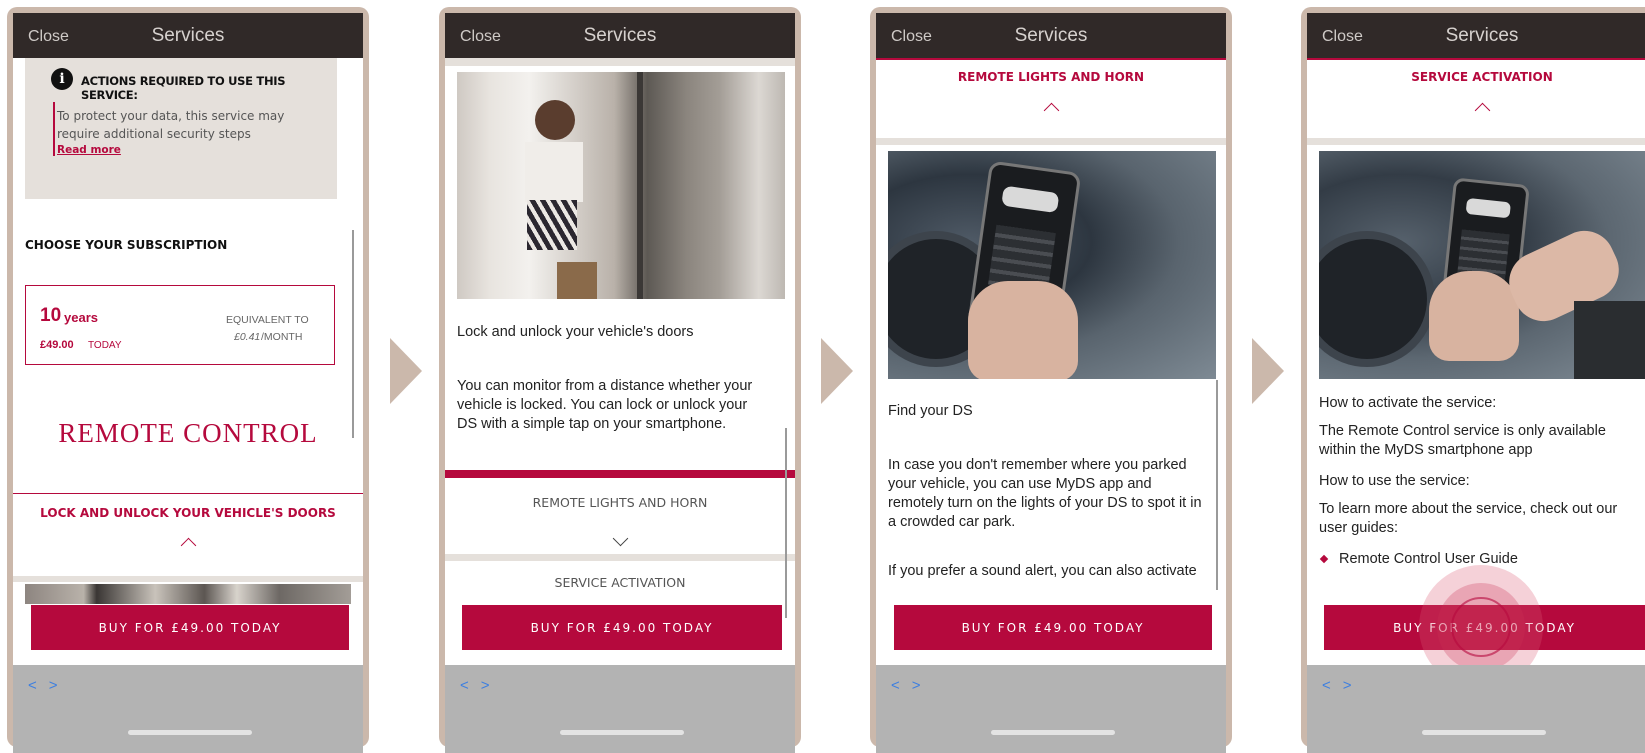 This screenshot has width=1645, height=753. I want to click on accordion-remote-lights-label: REMOTE LIGHTS AND HORN, so click(620, 502).